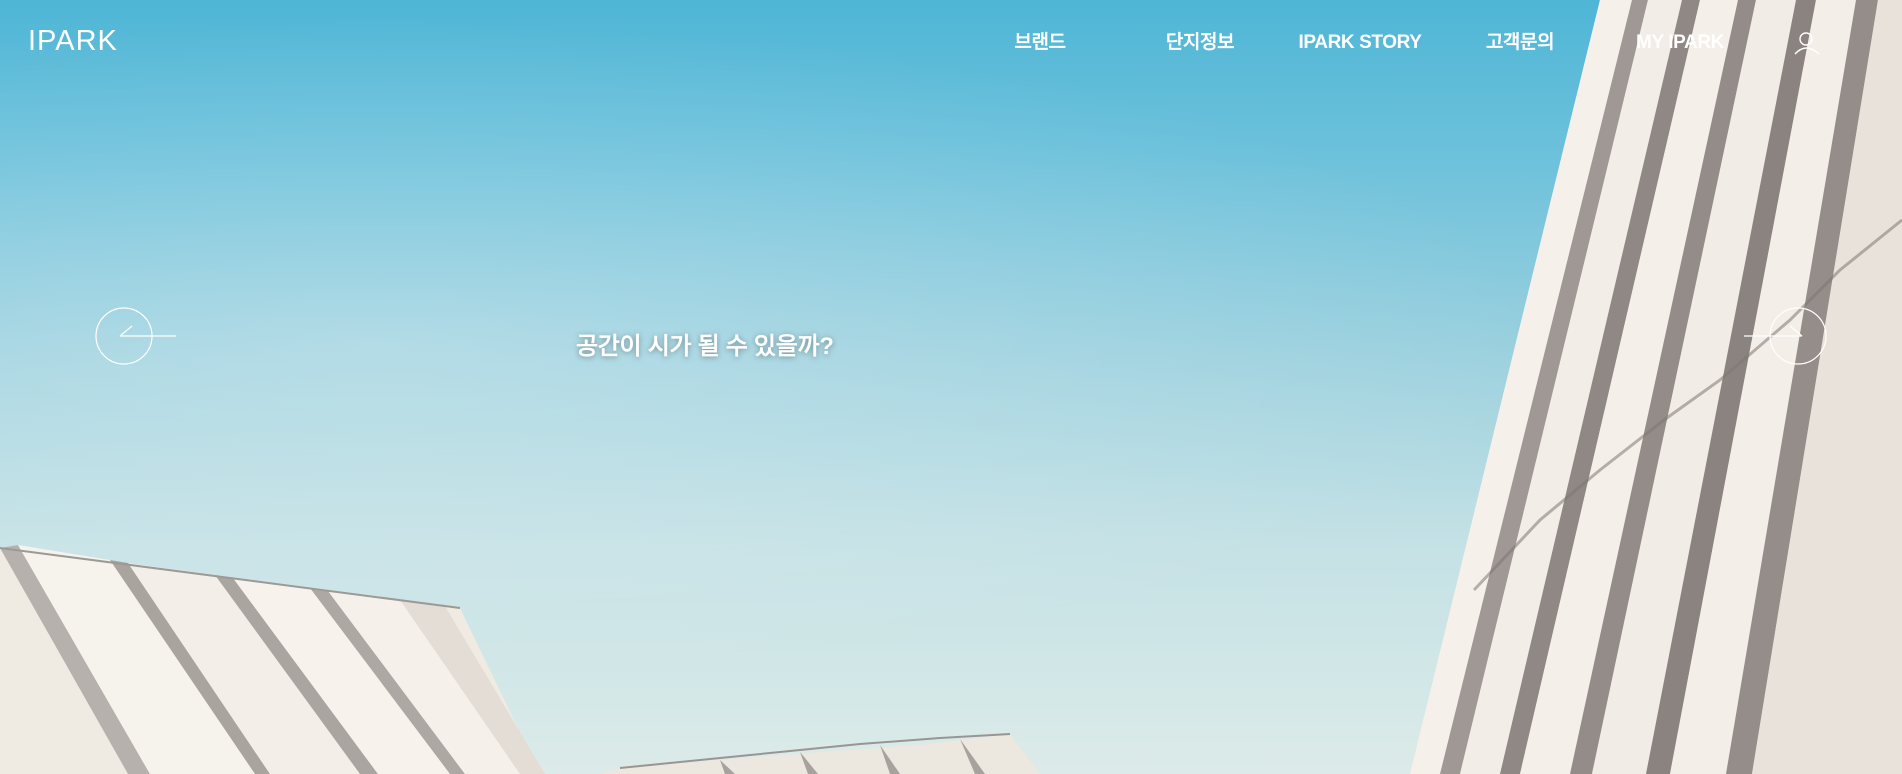 Image resolution: width=1902 pixels, height=774 pixels. I want to click on nav-item-ipark-story: IPARK STORY, so click(1360, 43).